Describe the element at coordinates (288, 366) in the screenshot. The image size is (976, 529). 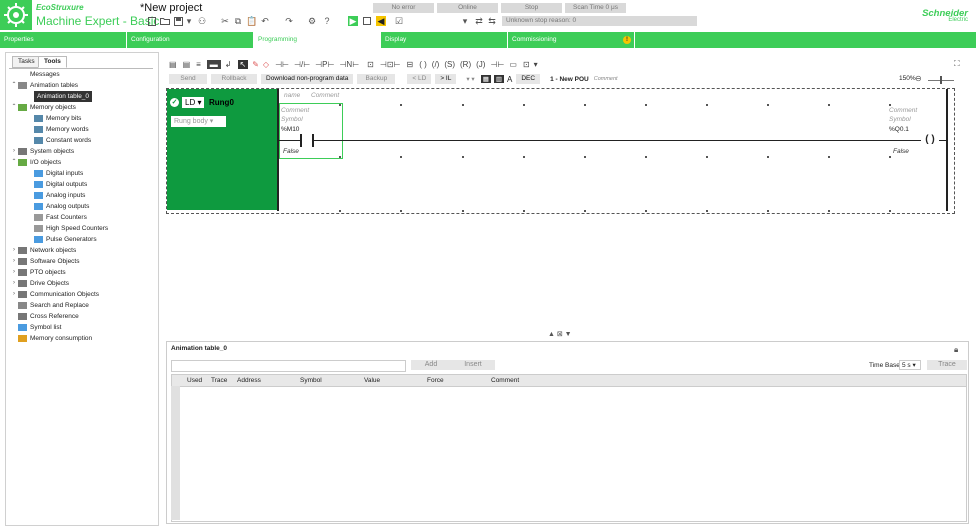
I see `address-input` at that location.